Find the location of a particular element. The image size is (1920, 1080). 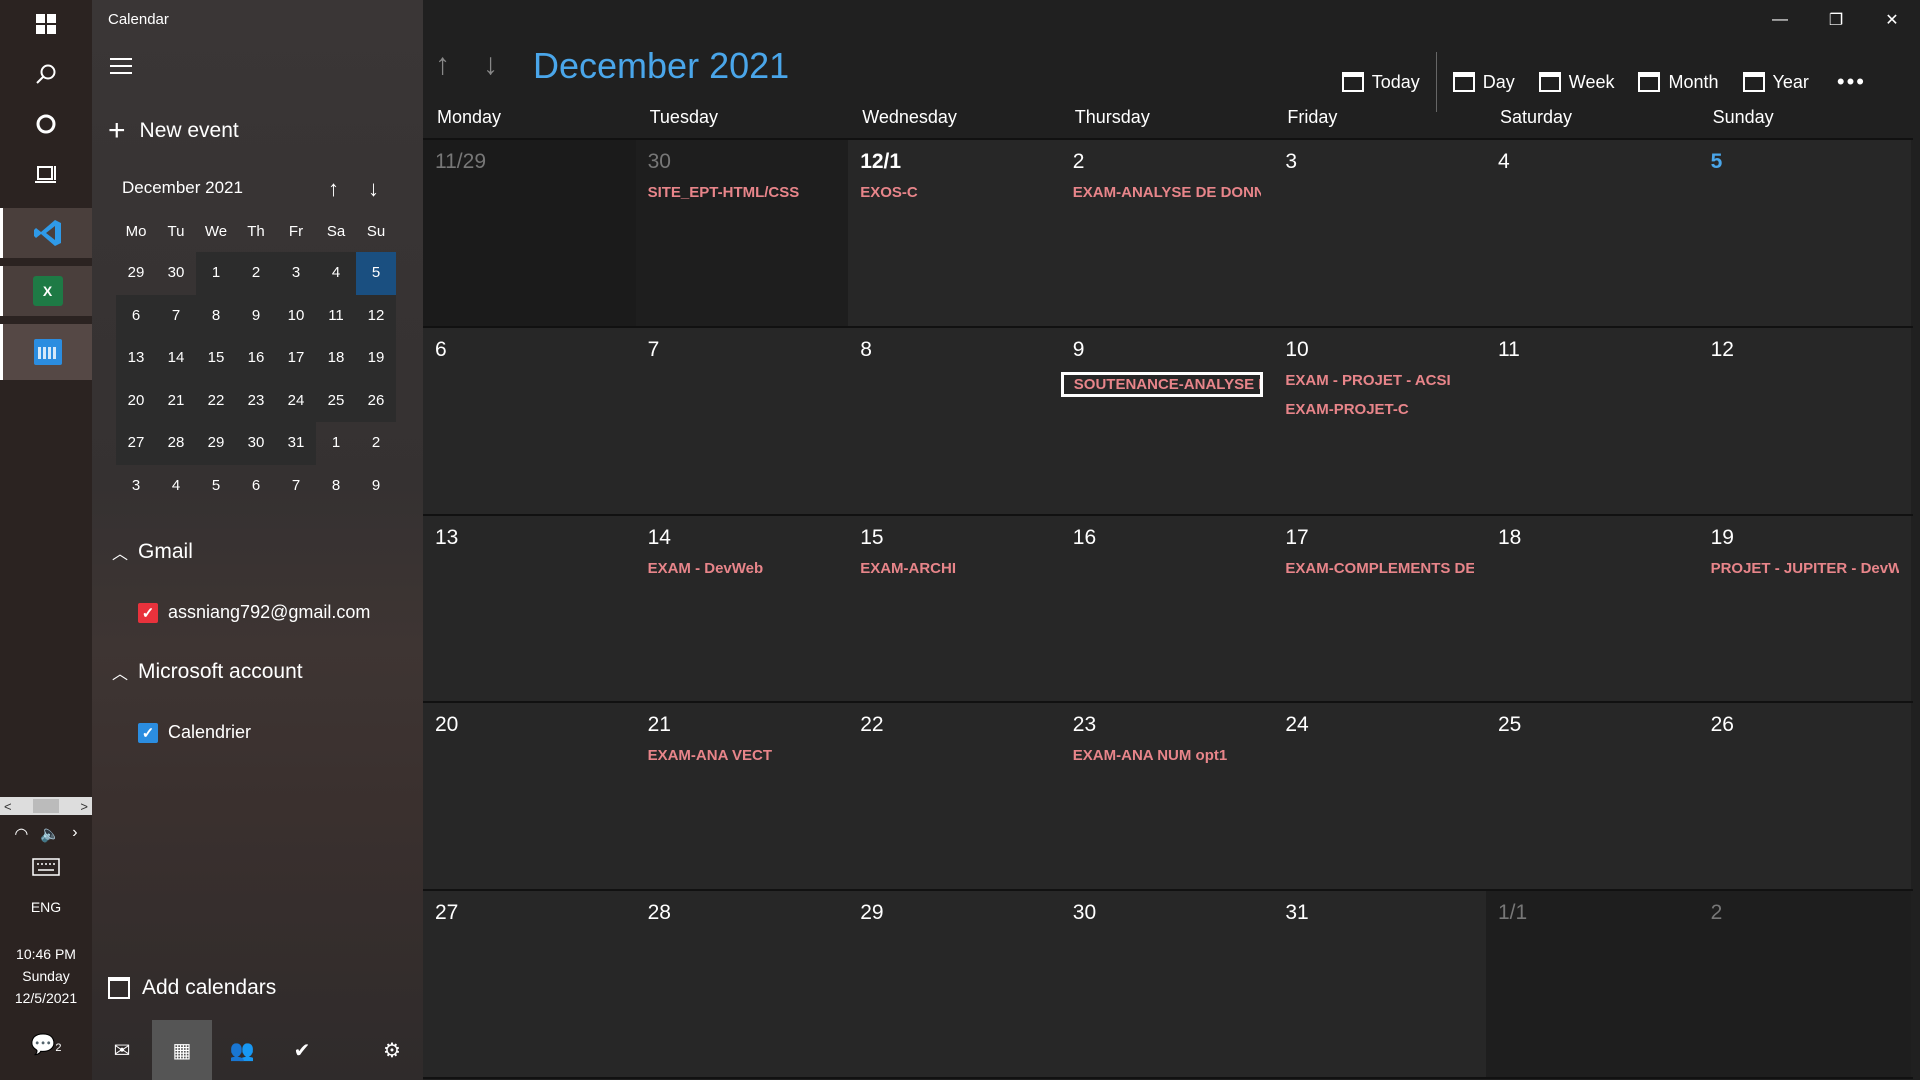

day-cell: 26 is located at coordinates (1805, 796).